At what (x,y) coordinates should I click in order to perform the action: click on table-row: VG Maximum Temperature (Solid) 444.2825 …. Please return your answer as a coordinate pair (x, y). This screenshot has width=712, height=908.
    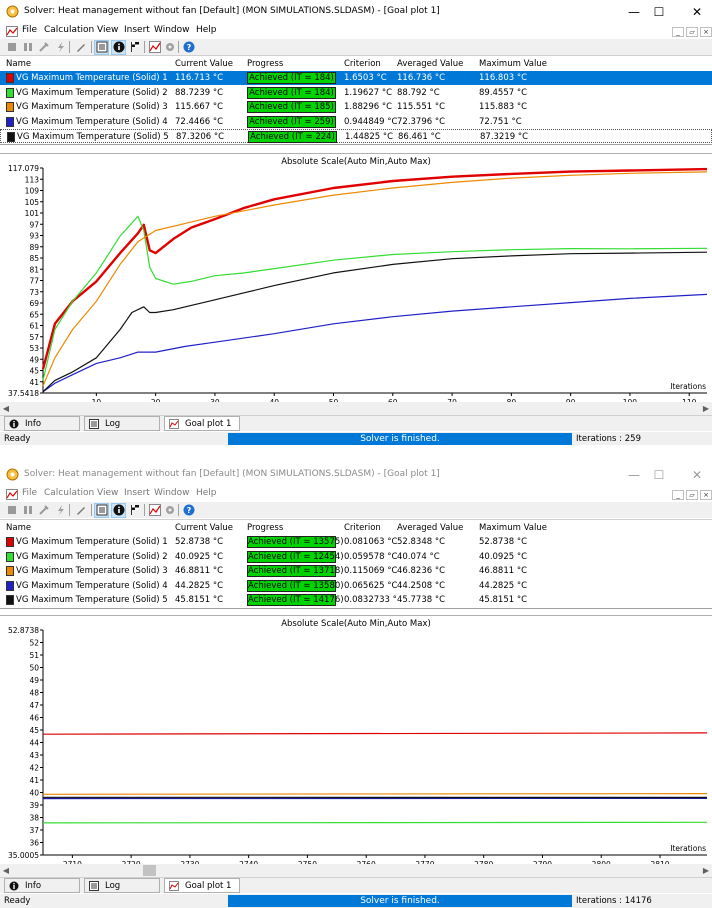
    Looking at the image, I should click on (356, 586).